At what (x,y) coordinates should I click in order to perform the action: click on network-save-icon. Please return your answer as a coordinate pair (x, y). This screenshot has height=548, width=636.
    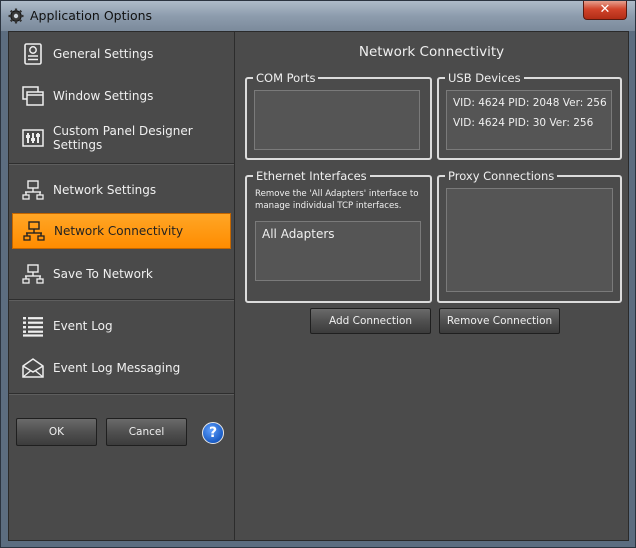
    Looking at the image, I should click on (33, 274).